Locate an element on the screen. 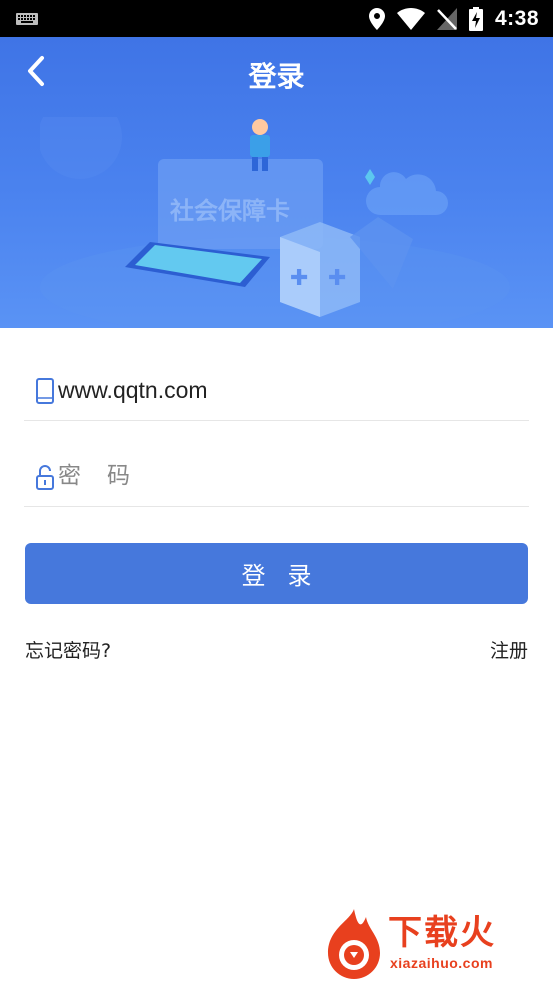  location-icon is located at coordinates (376, 18).